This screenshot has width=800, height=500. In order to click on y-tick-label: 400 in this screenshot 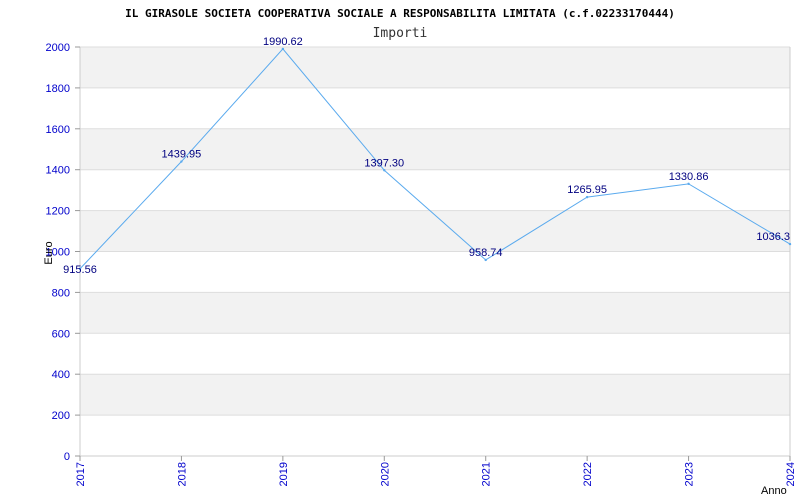, I will do `click(61, 375)`.